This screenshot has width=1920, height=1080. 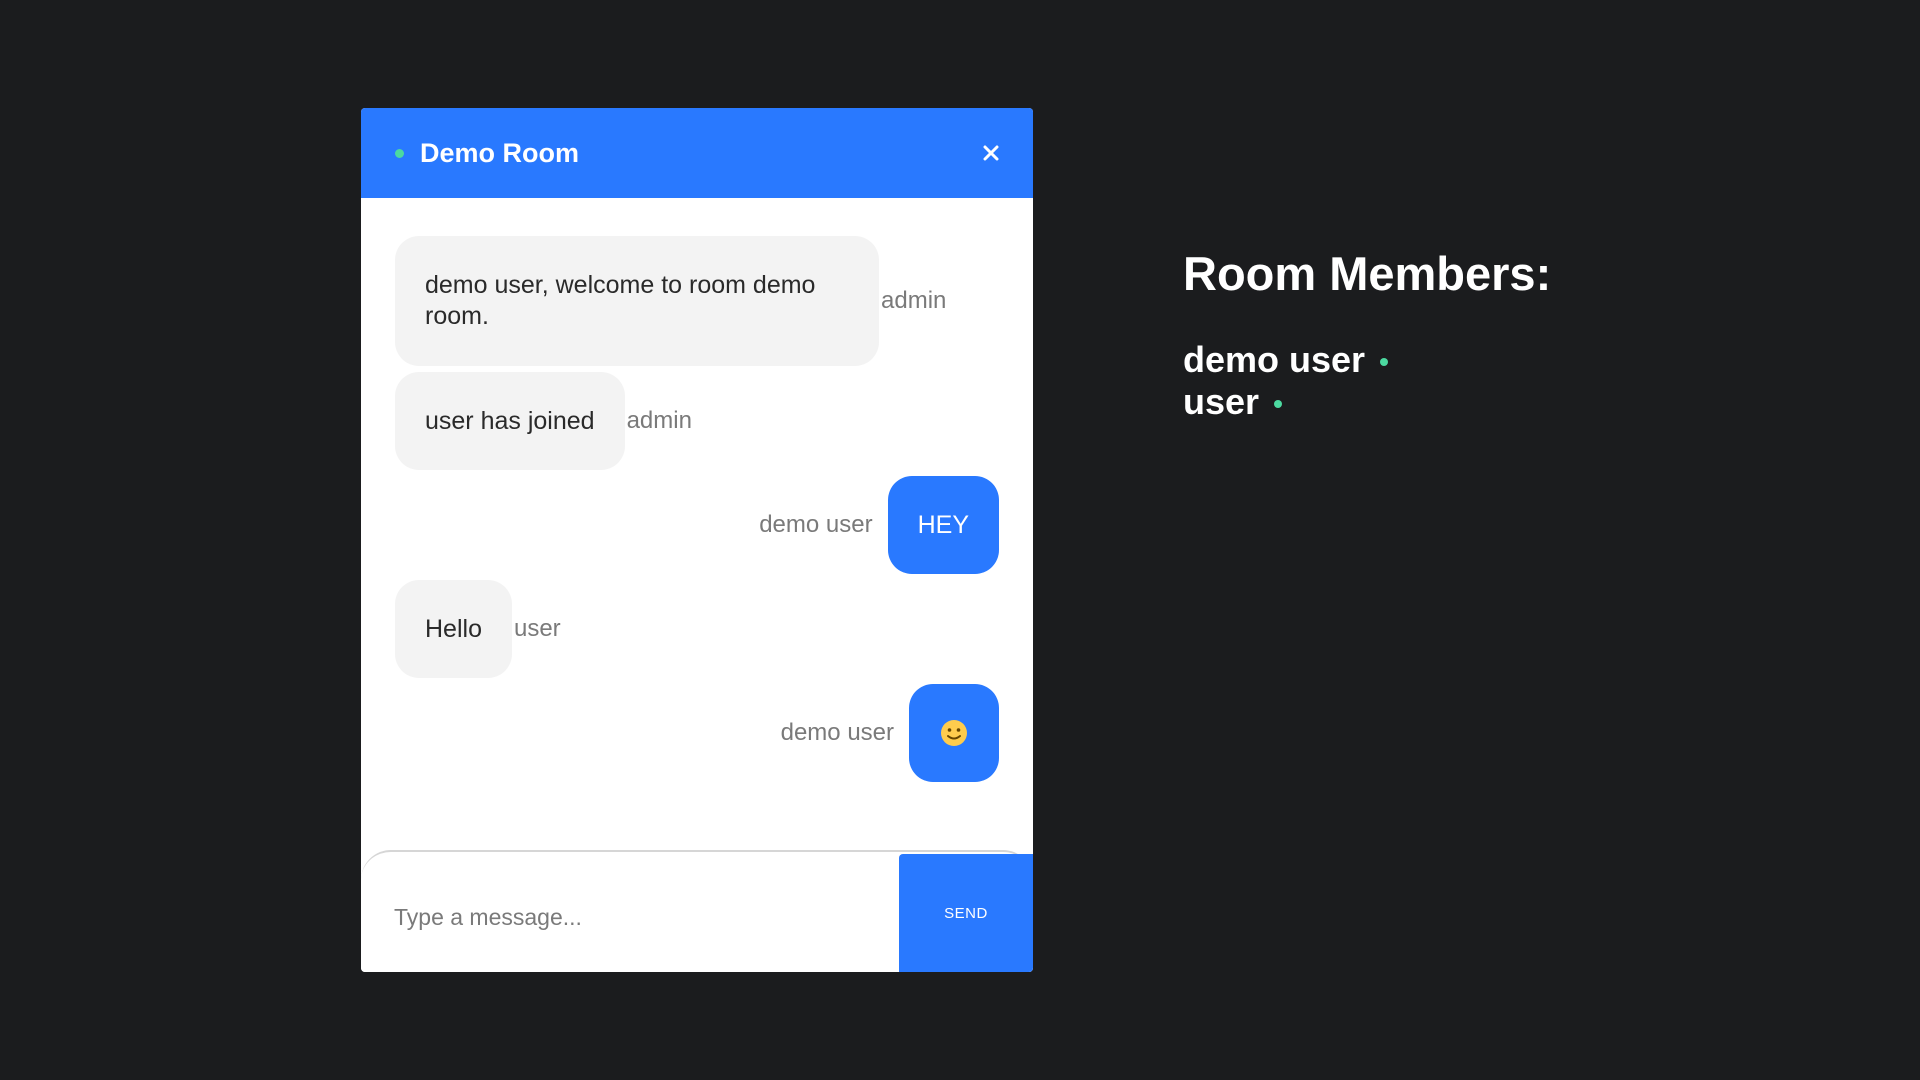 What do you see at coordinates (620, 300) in the screenshot?
I see `message-text: demo user, welcome to room demo room.` at bounding box center [620, 300].